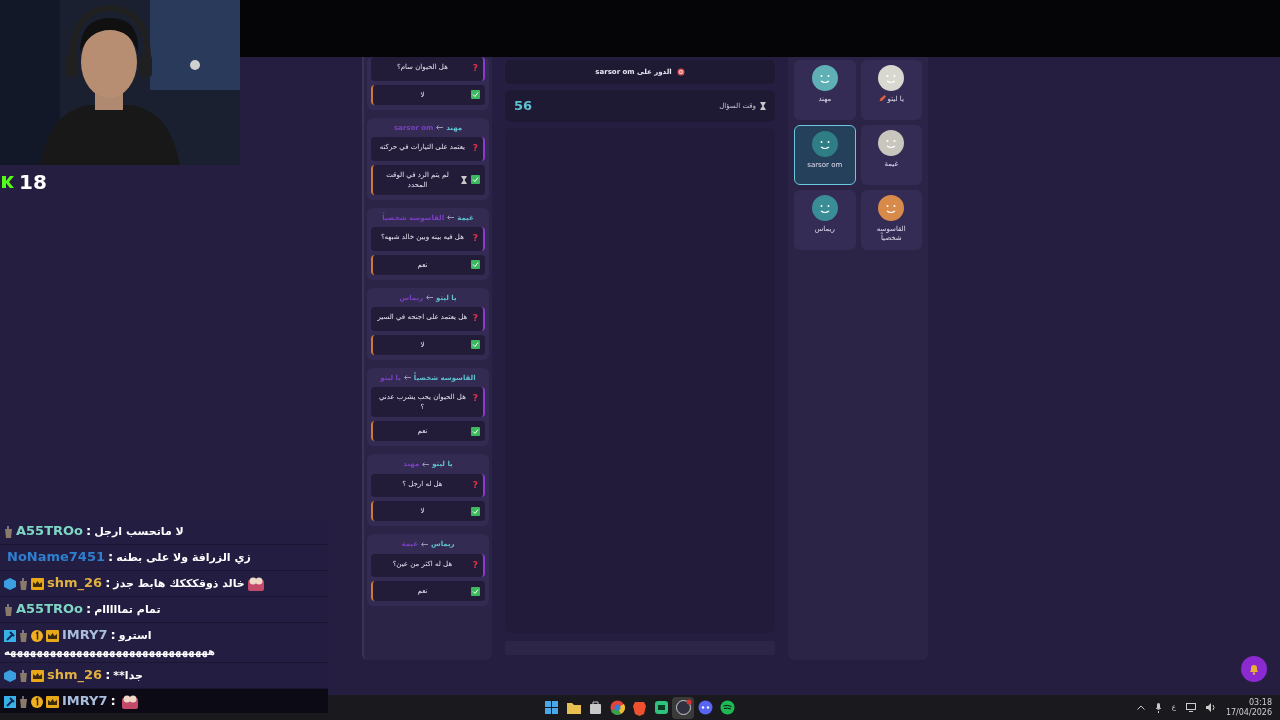 This screenshot has width=1280, height=720. Describe the element at coordinates (1260, 702) in the screenshot. I see `clock-time: 03:18` at that location.